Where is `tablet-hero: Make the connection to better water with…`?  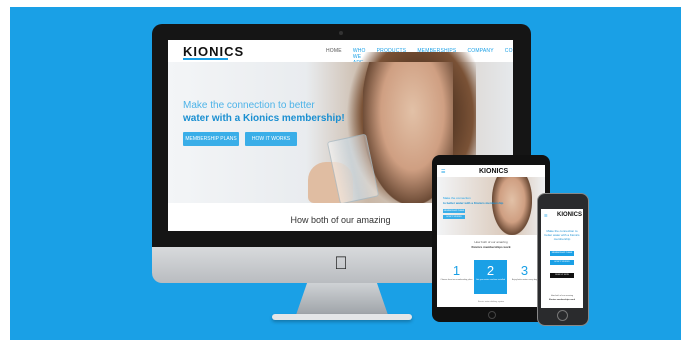 tablet-hero: Make the connection to better water with… is located at coordinates (491, 206).